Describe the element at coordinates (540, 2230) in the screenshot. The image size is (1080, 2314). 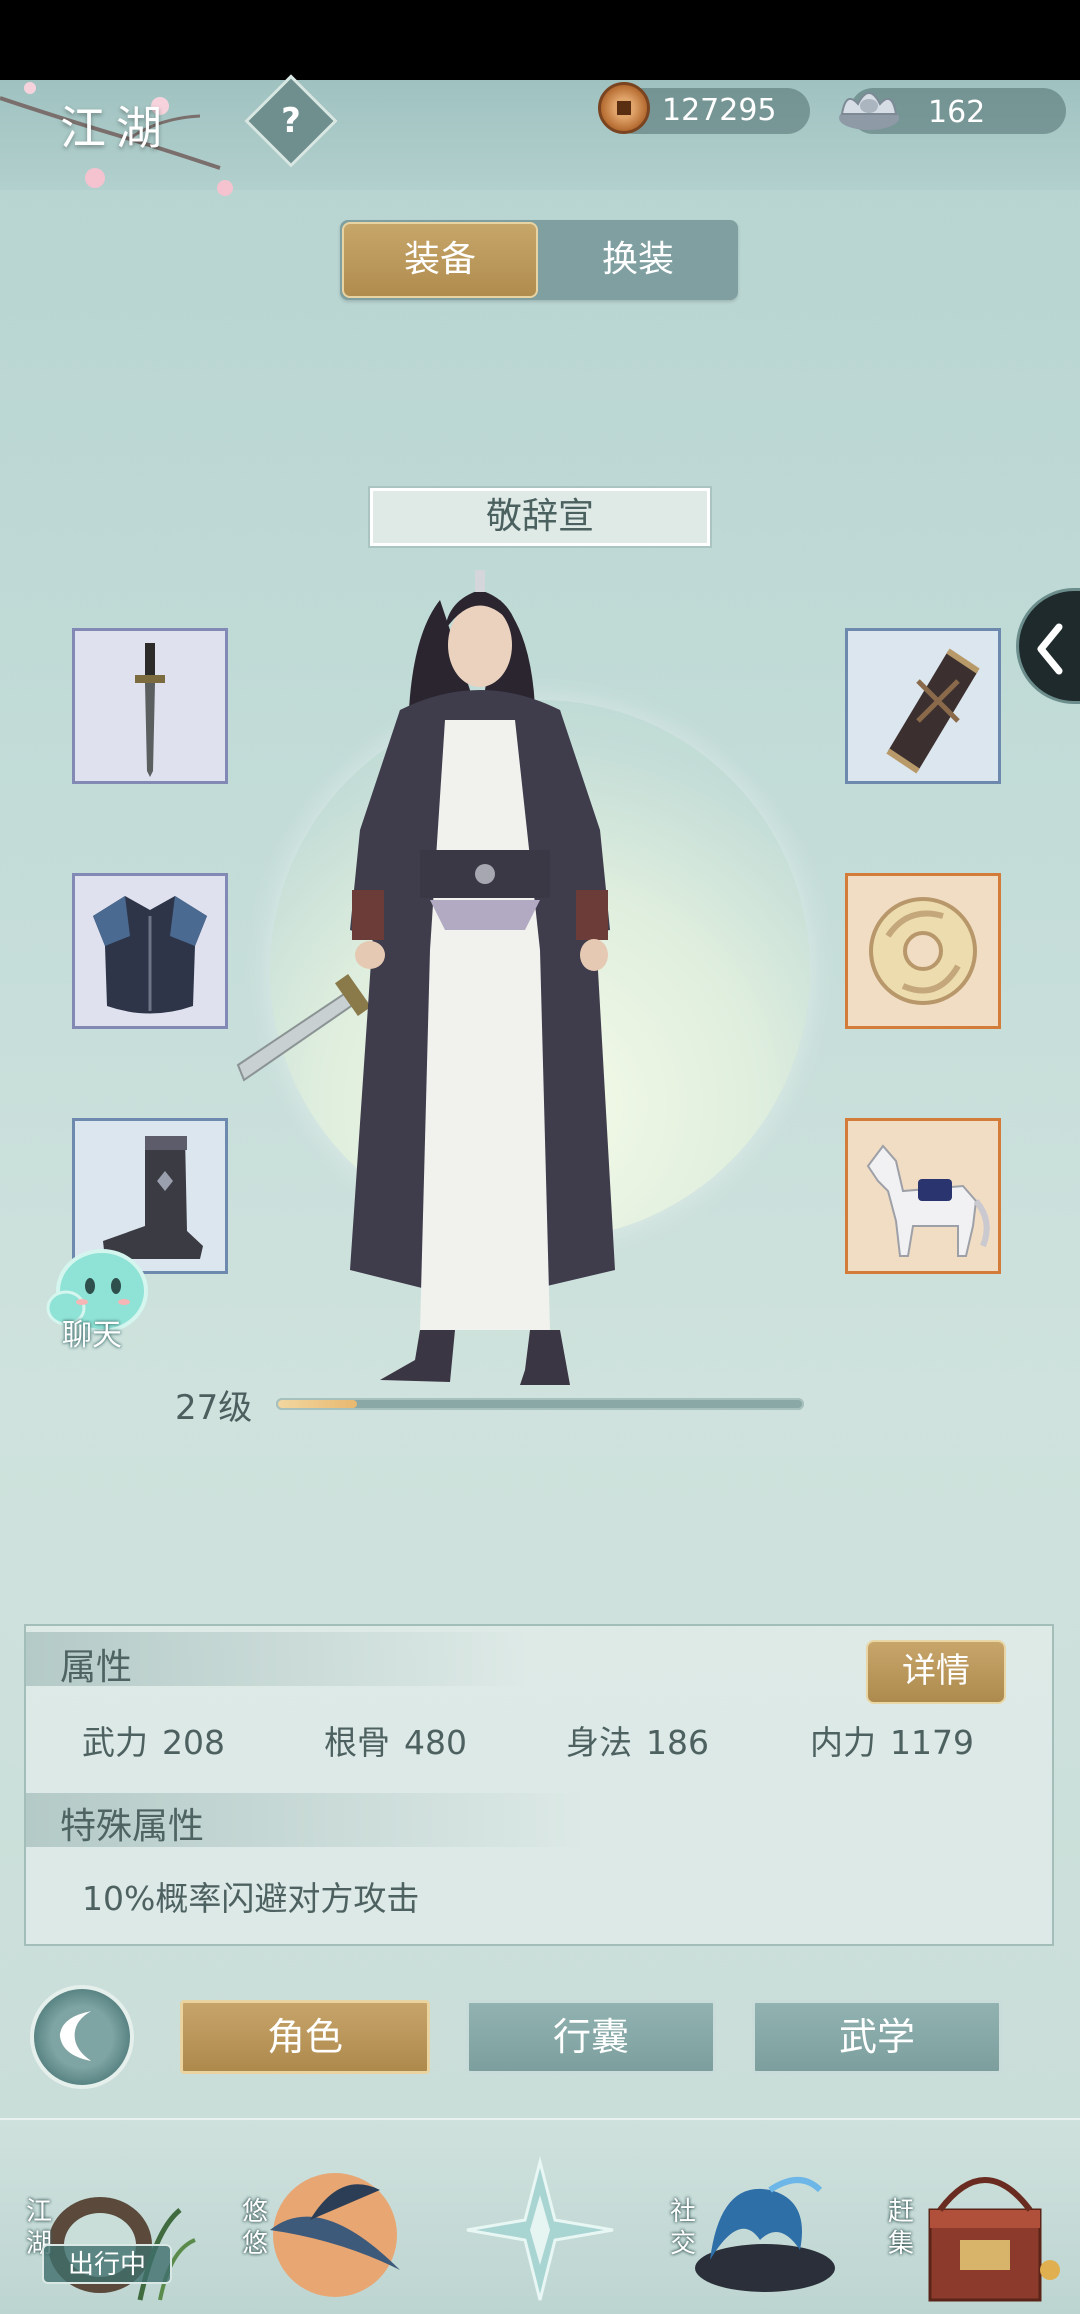
I see `nav-center-compass-button` at that location.